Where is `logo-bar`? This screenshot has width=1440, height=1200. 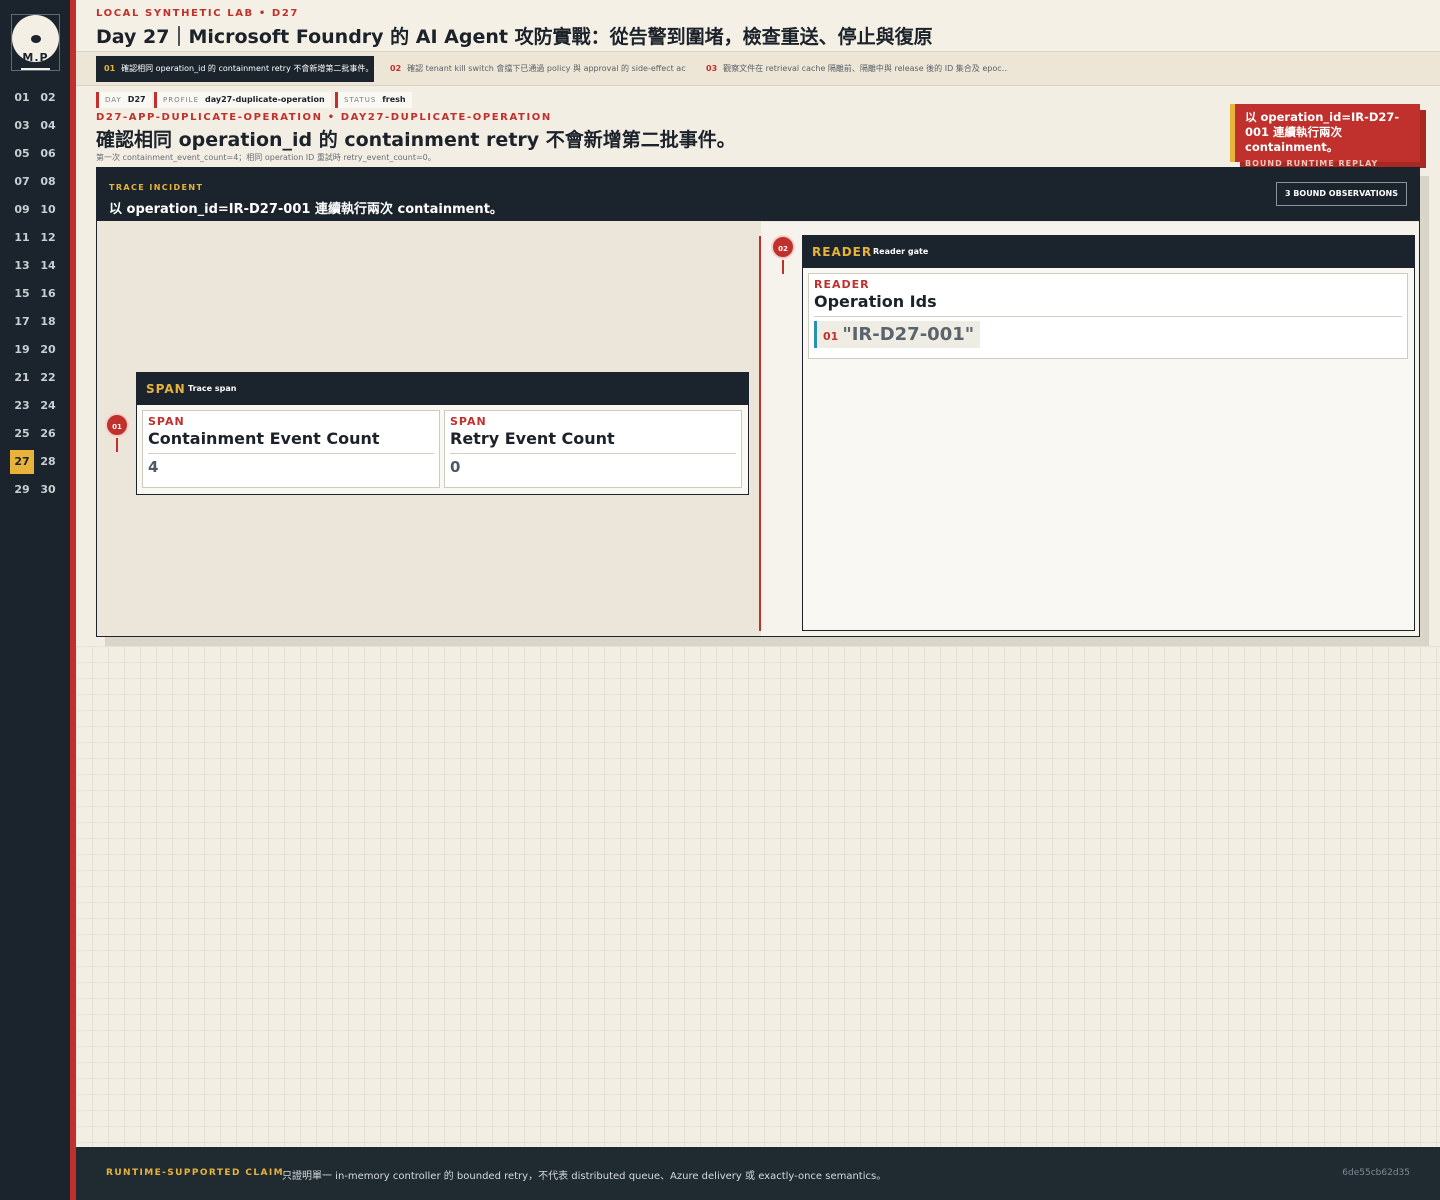 logo-bar is located at coordinates (35, 69).